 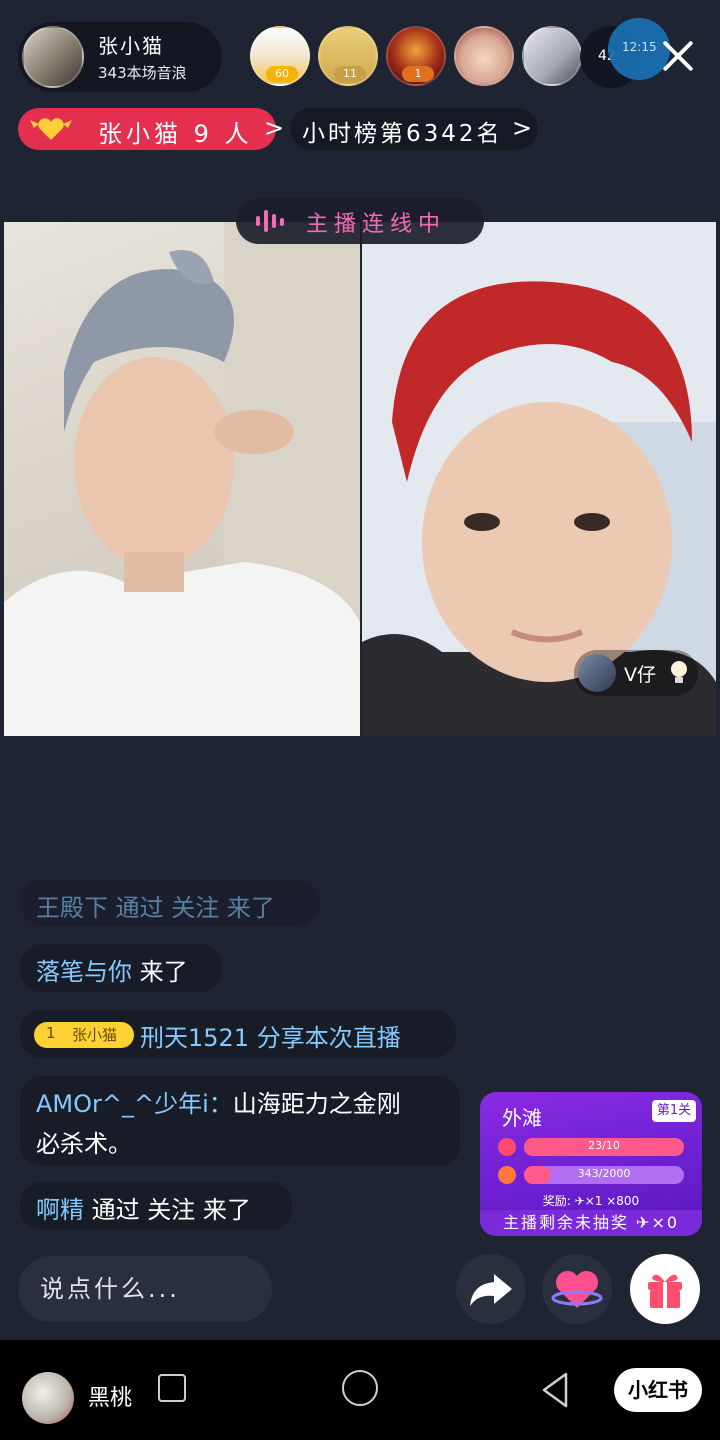 I want to click on chat-message: 1 张小猫 刑天1521 分享本次直播, so click(x=238, y=1034).